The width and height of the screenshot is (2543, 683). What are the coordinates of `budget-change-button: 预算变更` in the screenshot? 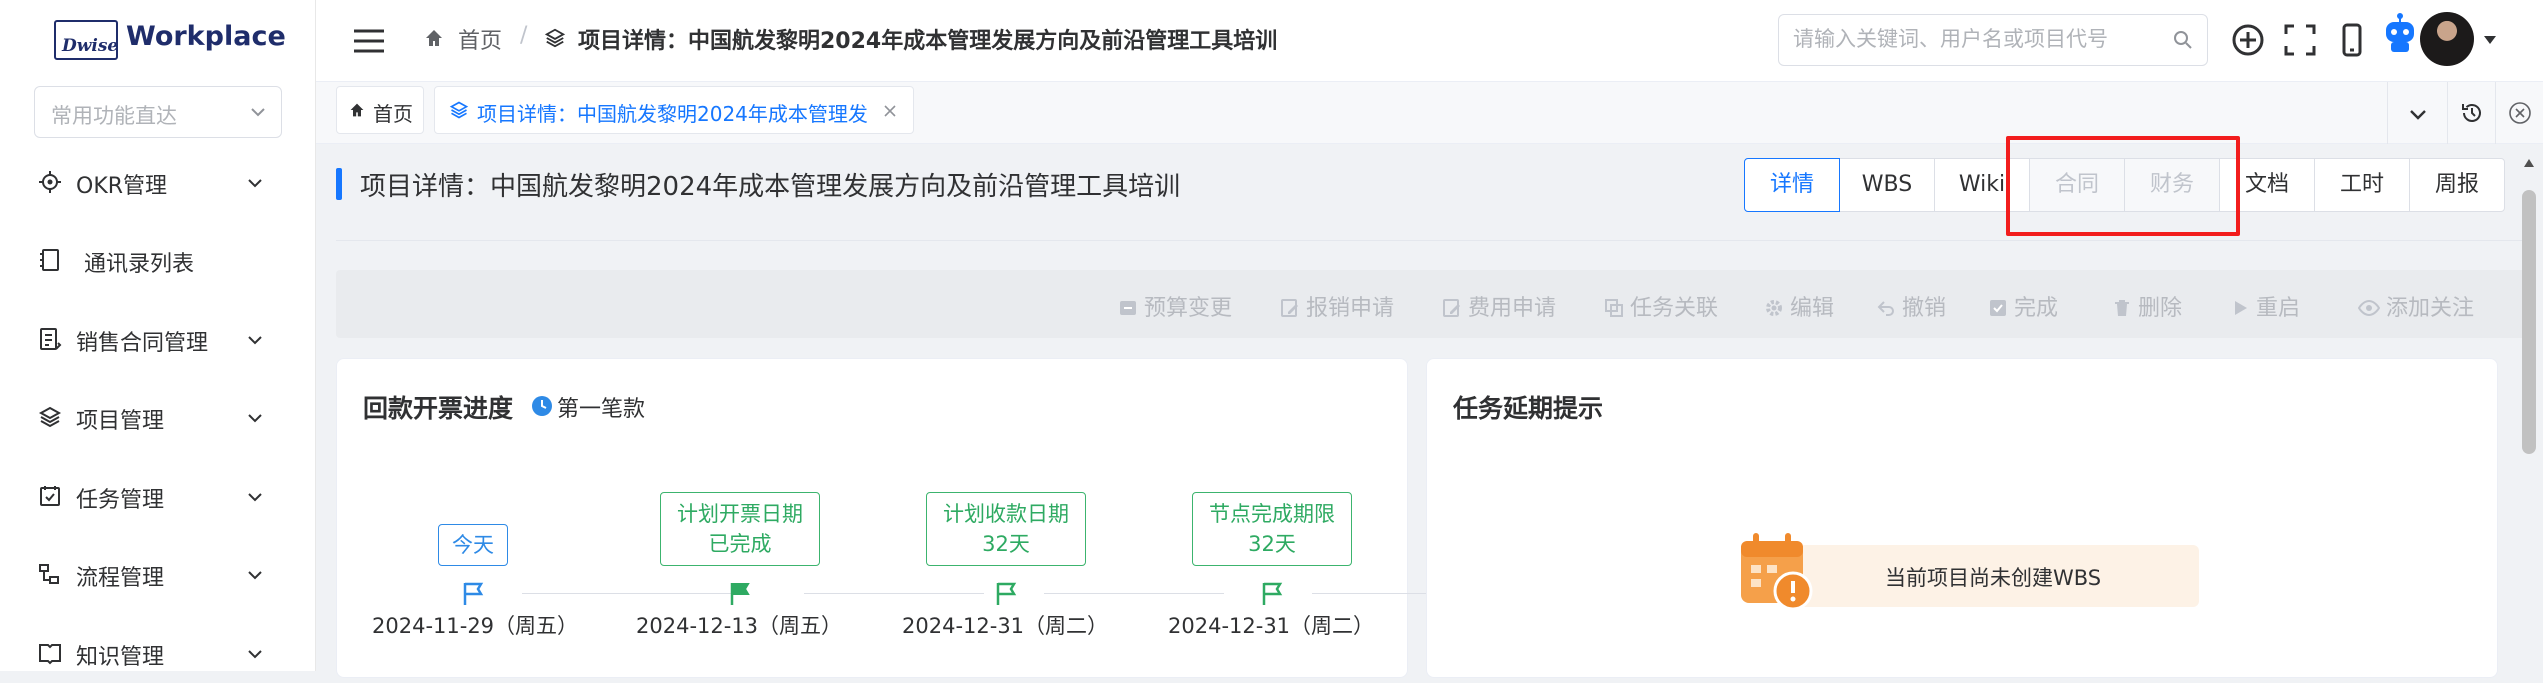 It's located at (1175, 306).